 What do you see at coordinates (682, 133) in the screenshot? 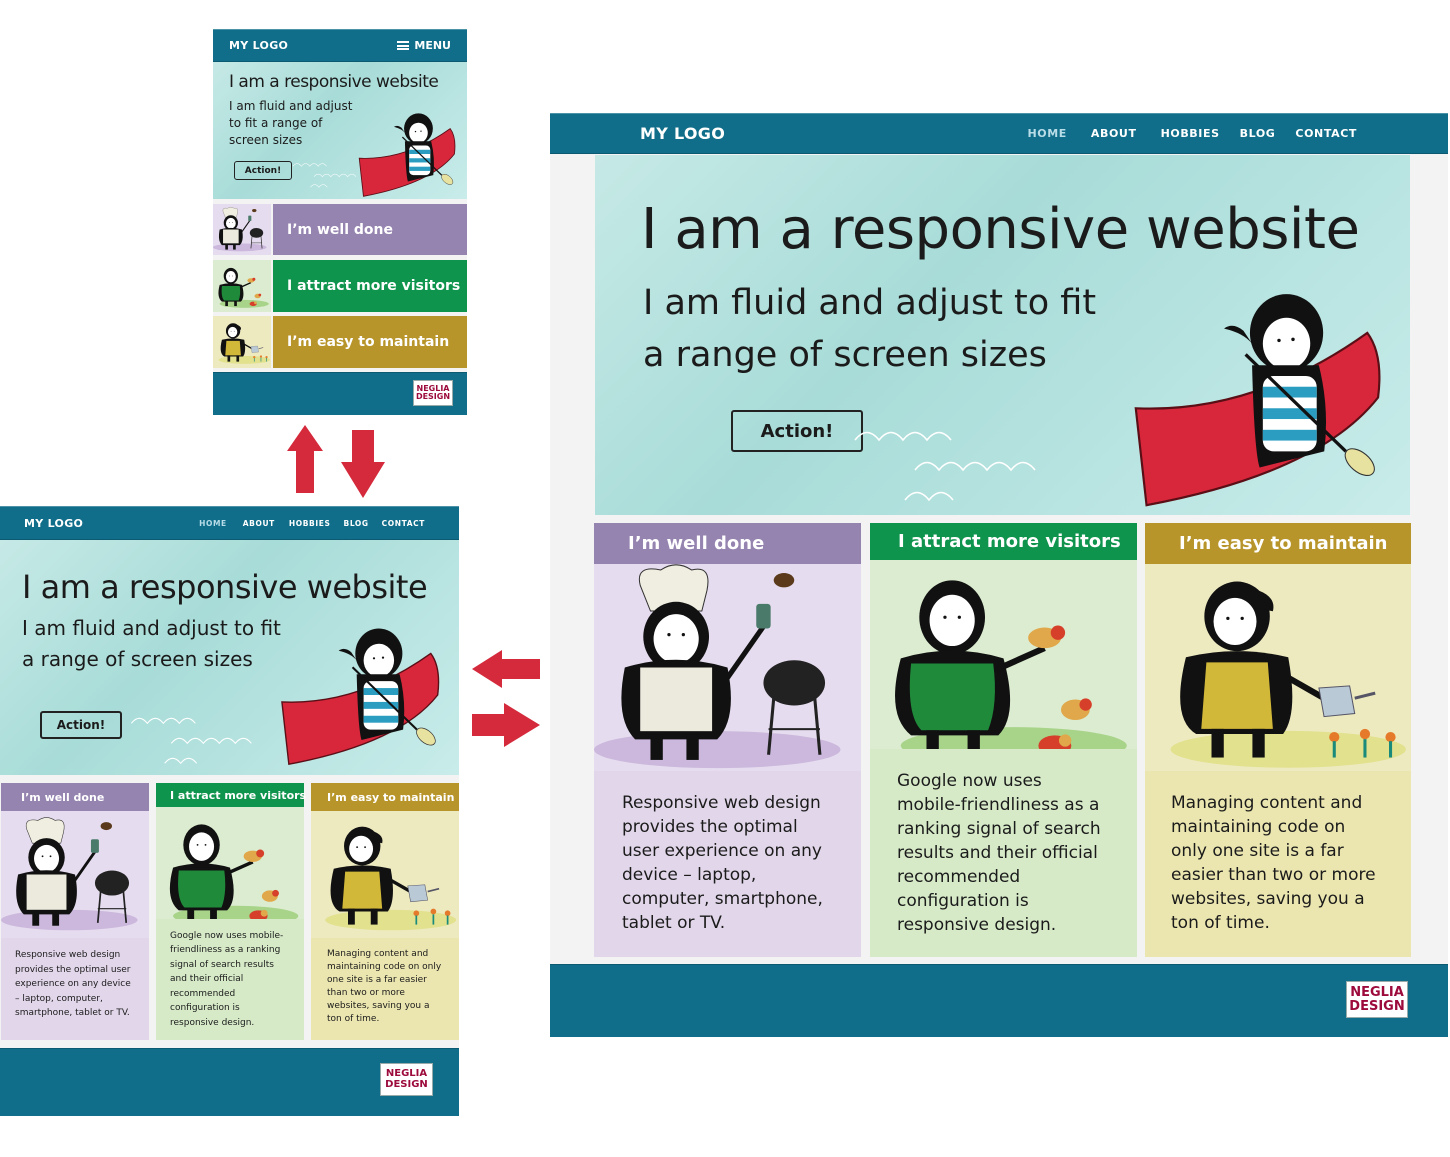
I see `desktop-logo: MY LOGO` at bounding box center [682, 133].